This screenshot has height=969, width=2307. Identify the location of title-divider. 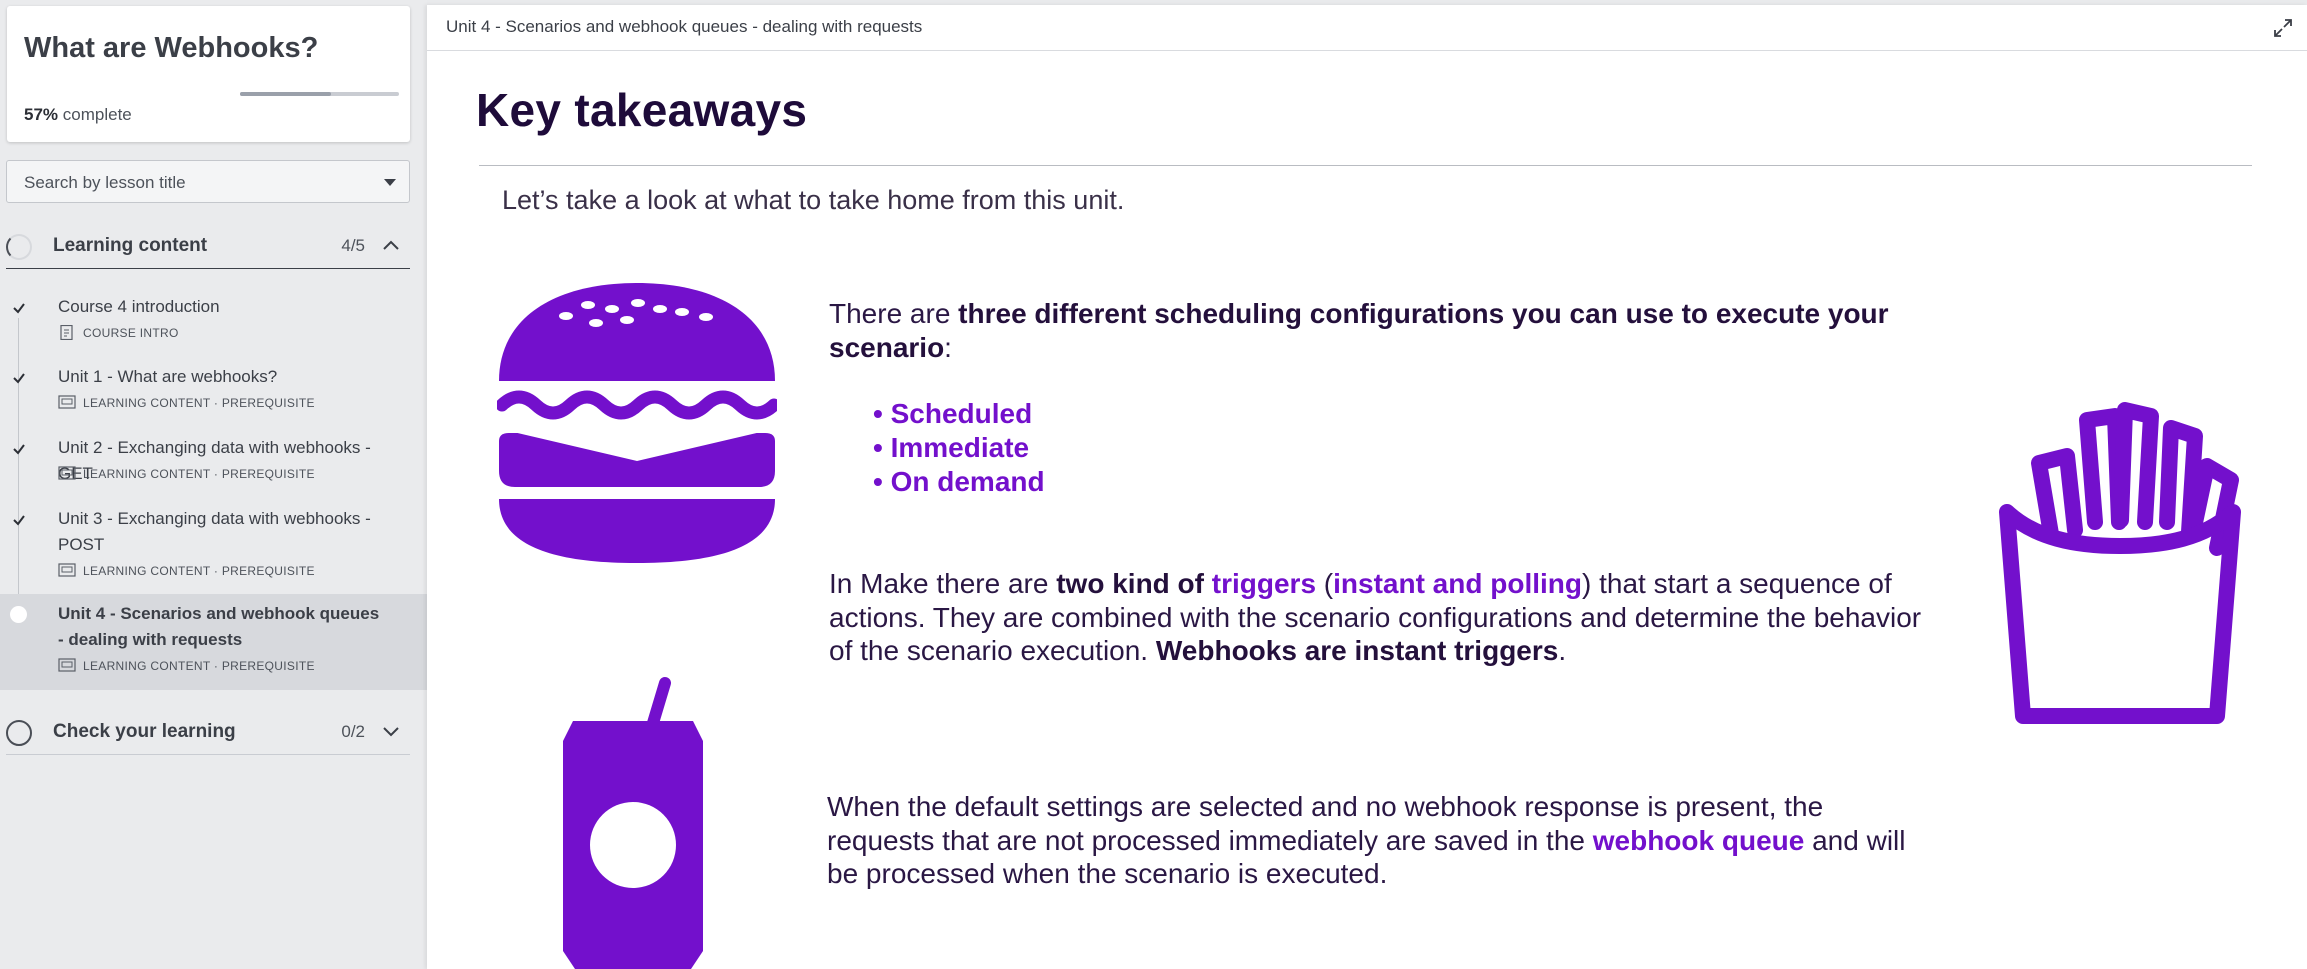
(1365, 165).